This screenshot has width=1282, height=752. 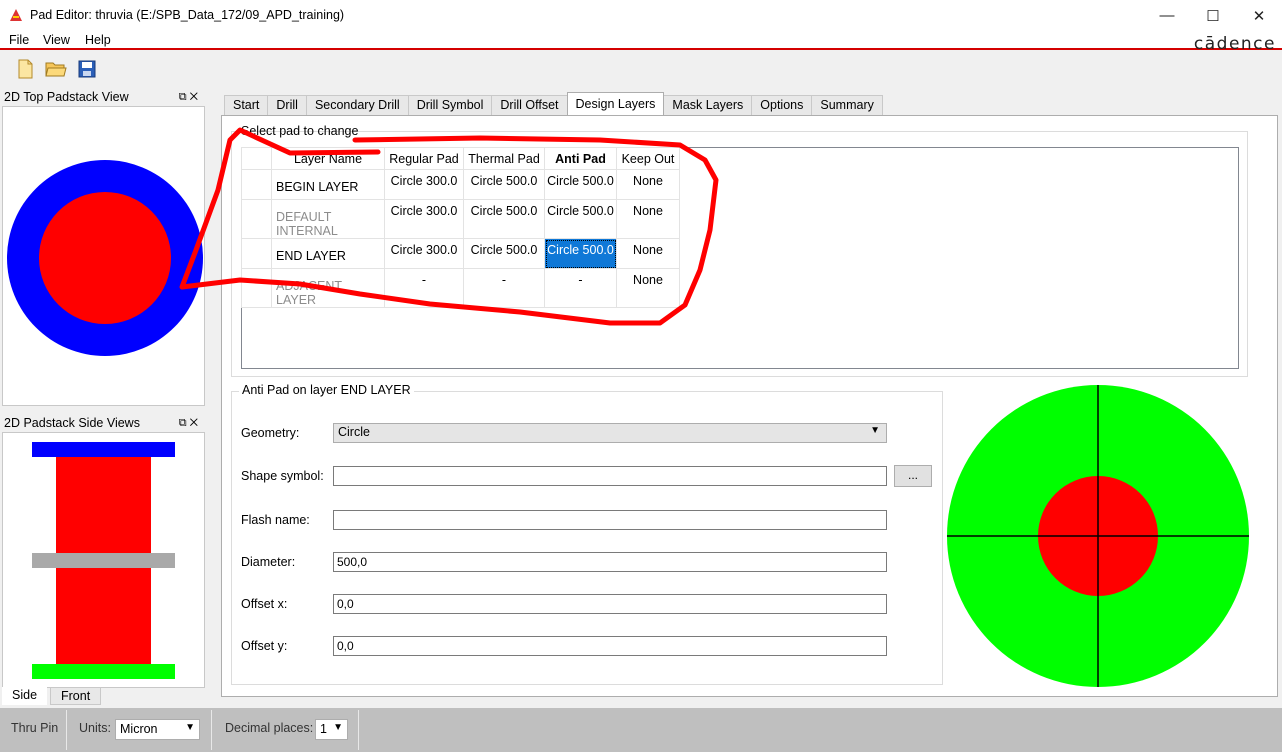 What do you see at coordinates (328, 158) in the screenshot?
I see `header-layer-name: Layer Name` at bounding box center [328, 158].